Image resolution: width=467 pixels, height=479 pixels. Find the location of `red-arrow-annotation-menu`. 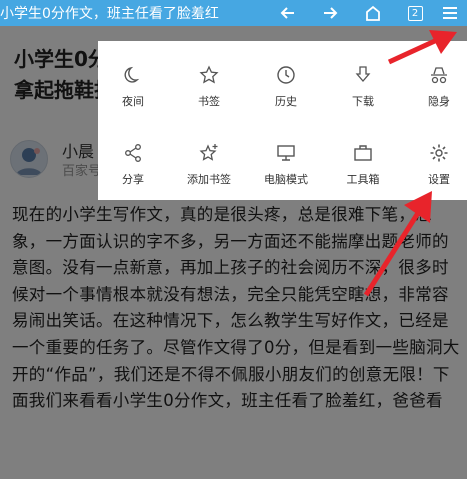

red-arrow-annotation-menu is located at coordinates (422, 47).